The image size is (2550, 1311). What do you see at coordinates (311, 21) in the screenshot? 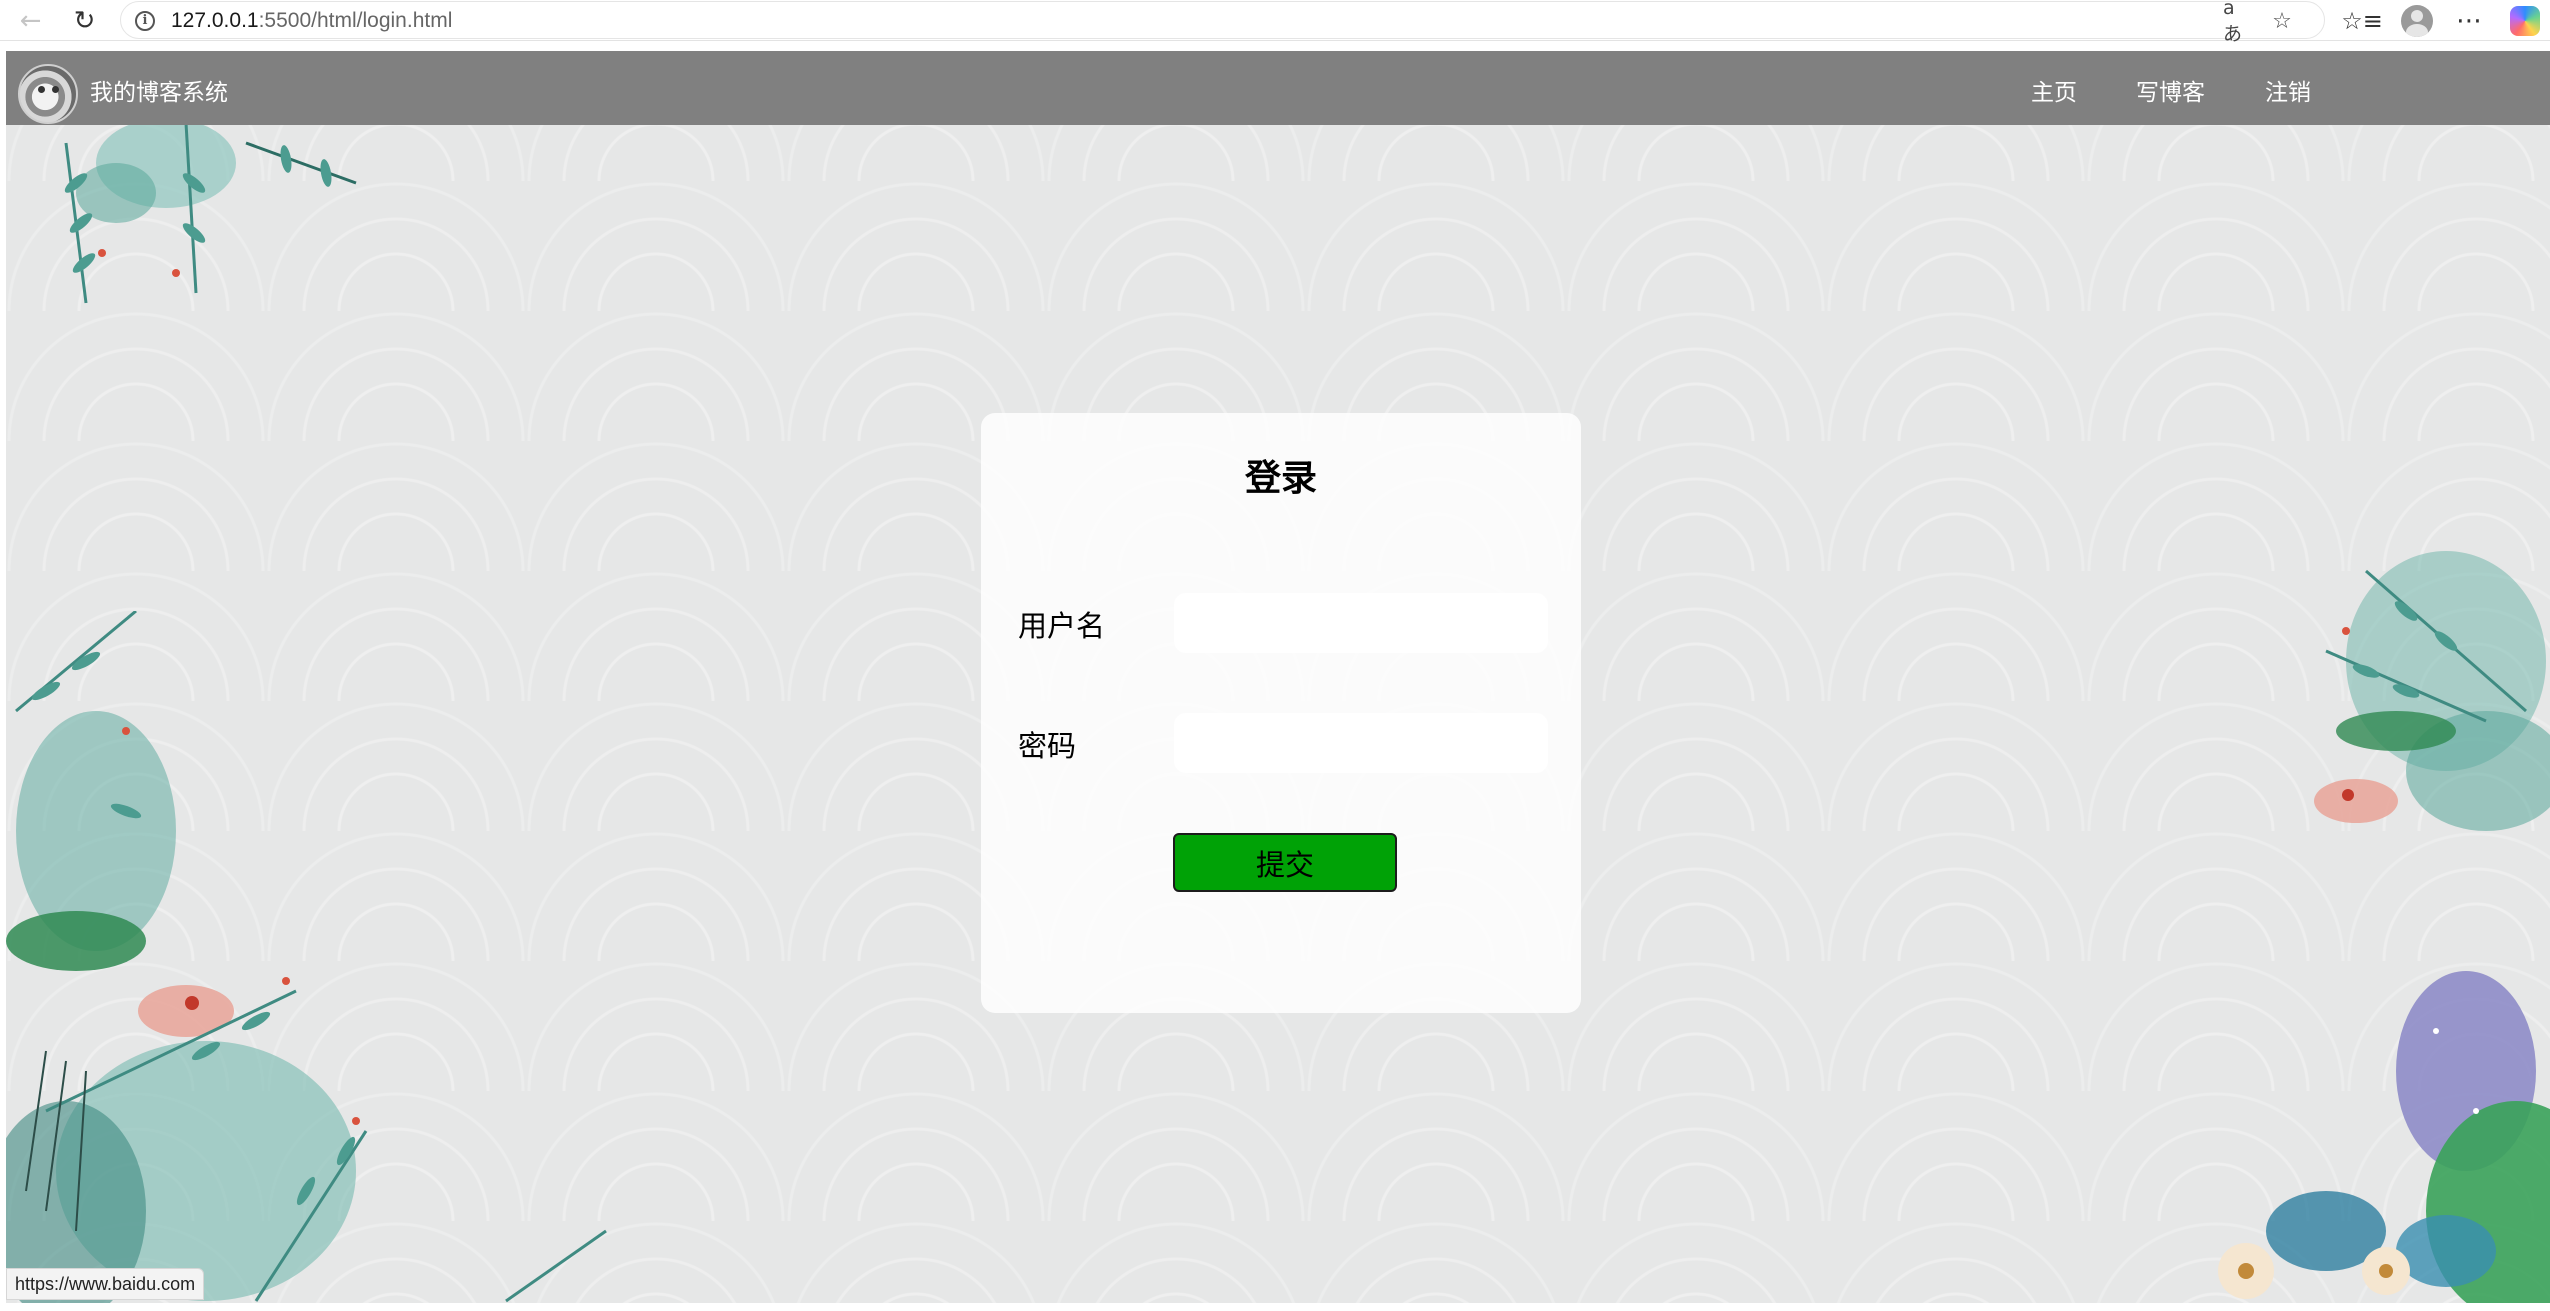
I see `url-text: 127.0.0.1:5500/html/login.html` at bounding box center [311, 21].